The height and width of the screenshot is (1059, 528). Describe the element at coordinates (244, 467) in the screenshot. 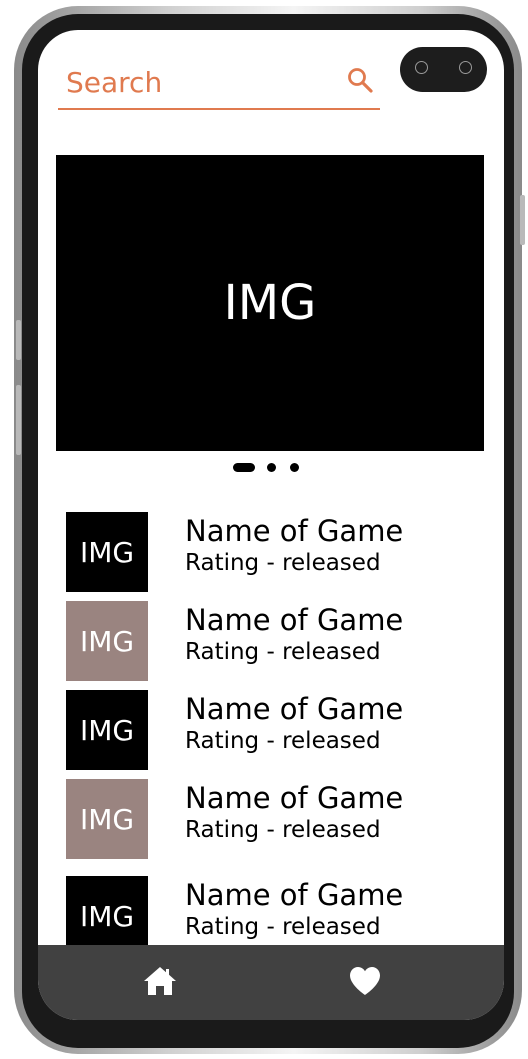

I see `carousel-dot-active` at that location.